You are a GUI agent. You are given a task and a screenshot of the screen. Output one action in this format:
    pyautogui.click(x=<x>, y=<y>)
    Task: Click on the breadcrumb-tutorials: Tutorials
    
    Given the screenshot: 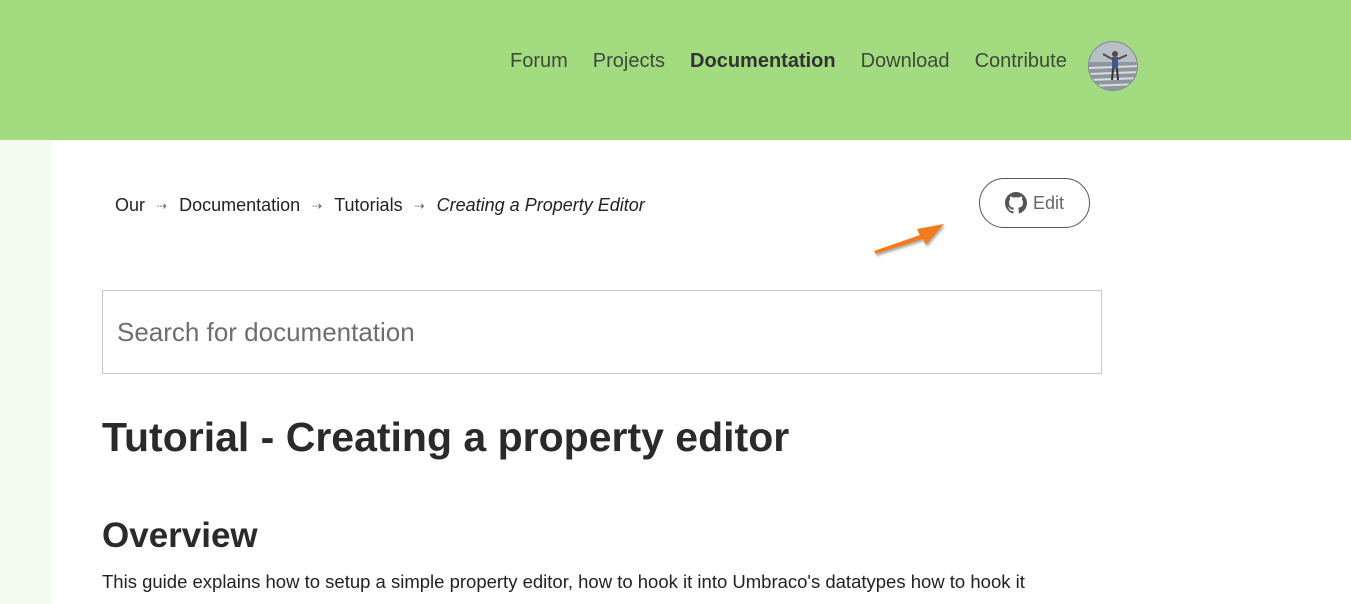 What is the action you would take?
    pyautogui.click(x=368, y=205)
    